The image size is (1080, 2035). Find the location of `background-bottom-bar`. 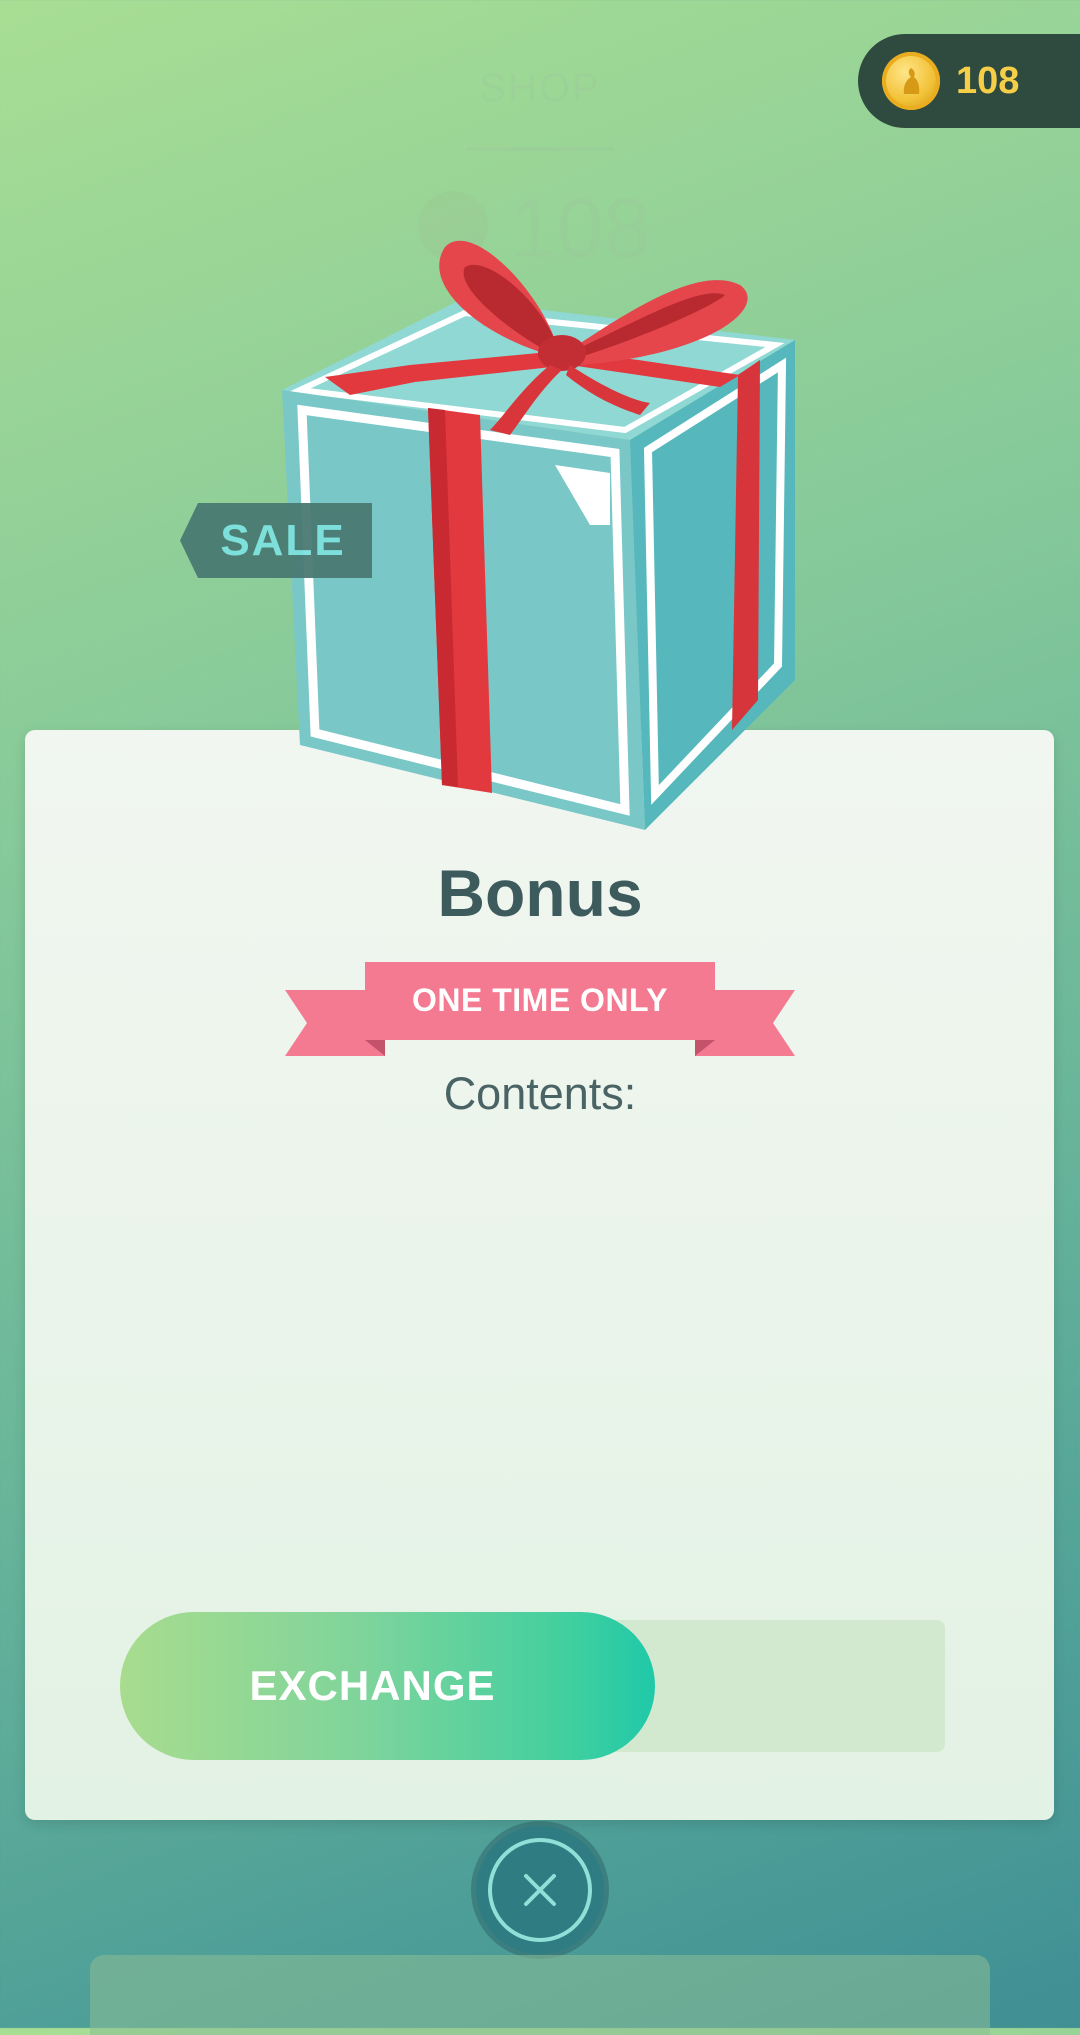

background-bottom-bar is located at coordinates (540, 1995).